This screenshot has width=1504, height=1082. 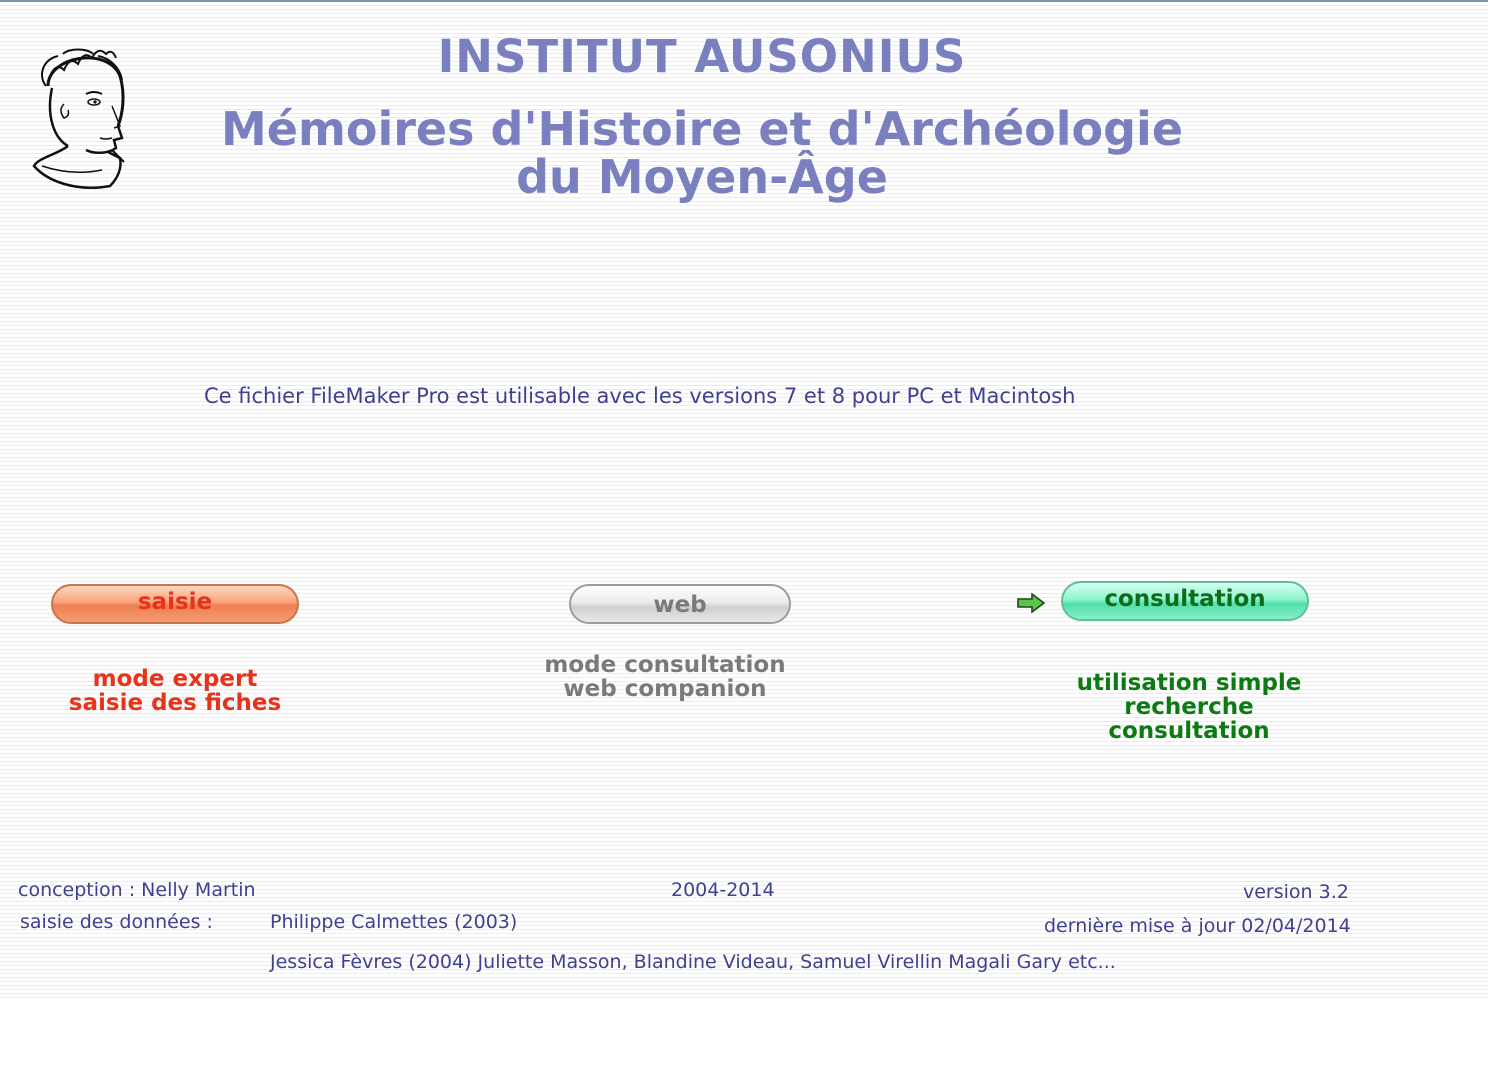 I want to click on saisie-description: mode expert saisie des fiches, so click(x=175, y=691).